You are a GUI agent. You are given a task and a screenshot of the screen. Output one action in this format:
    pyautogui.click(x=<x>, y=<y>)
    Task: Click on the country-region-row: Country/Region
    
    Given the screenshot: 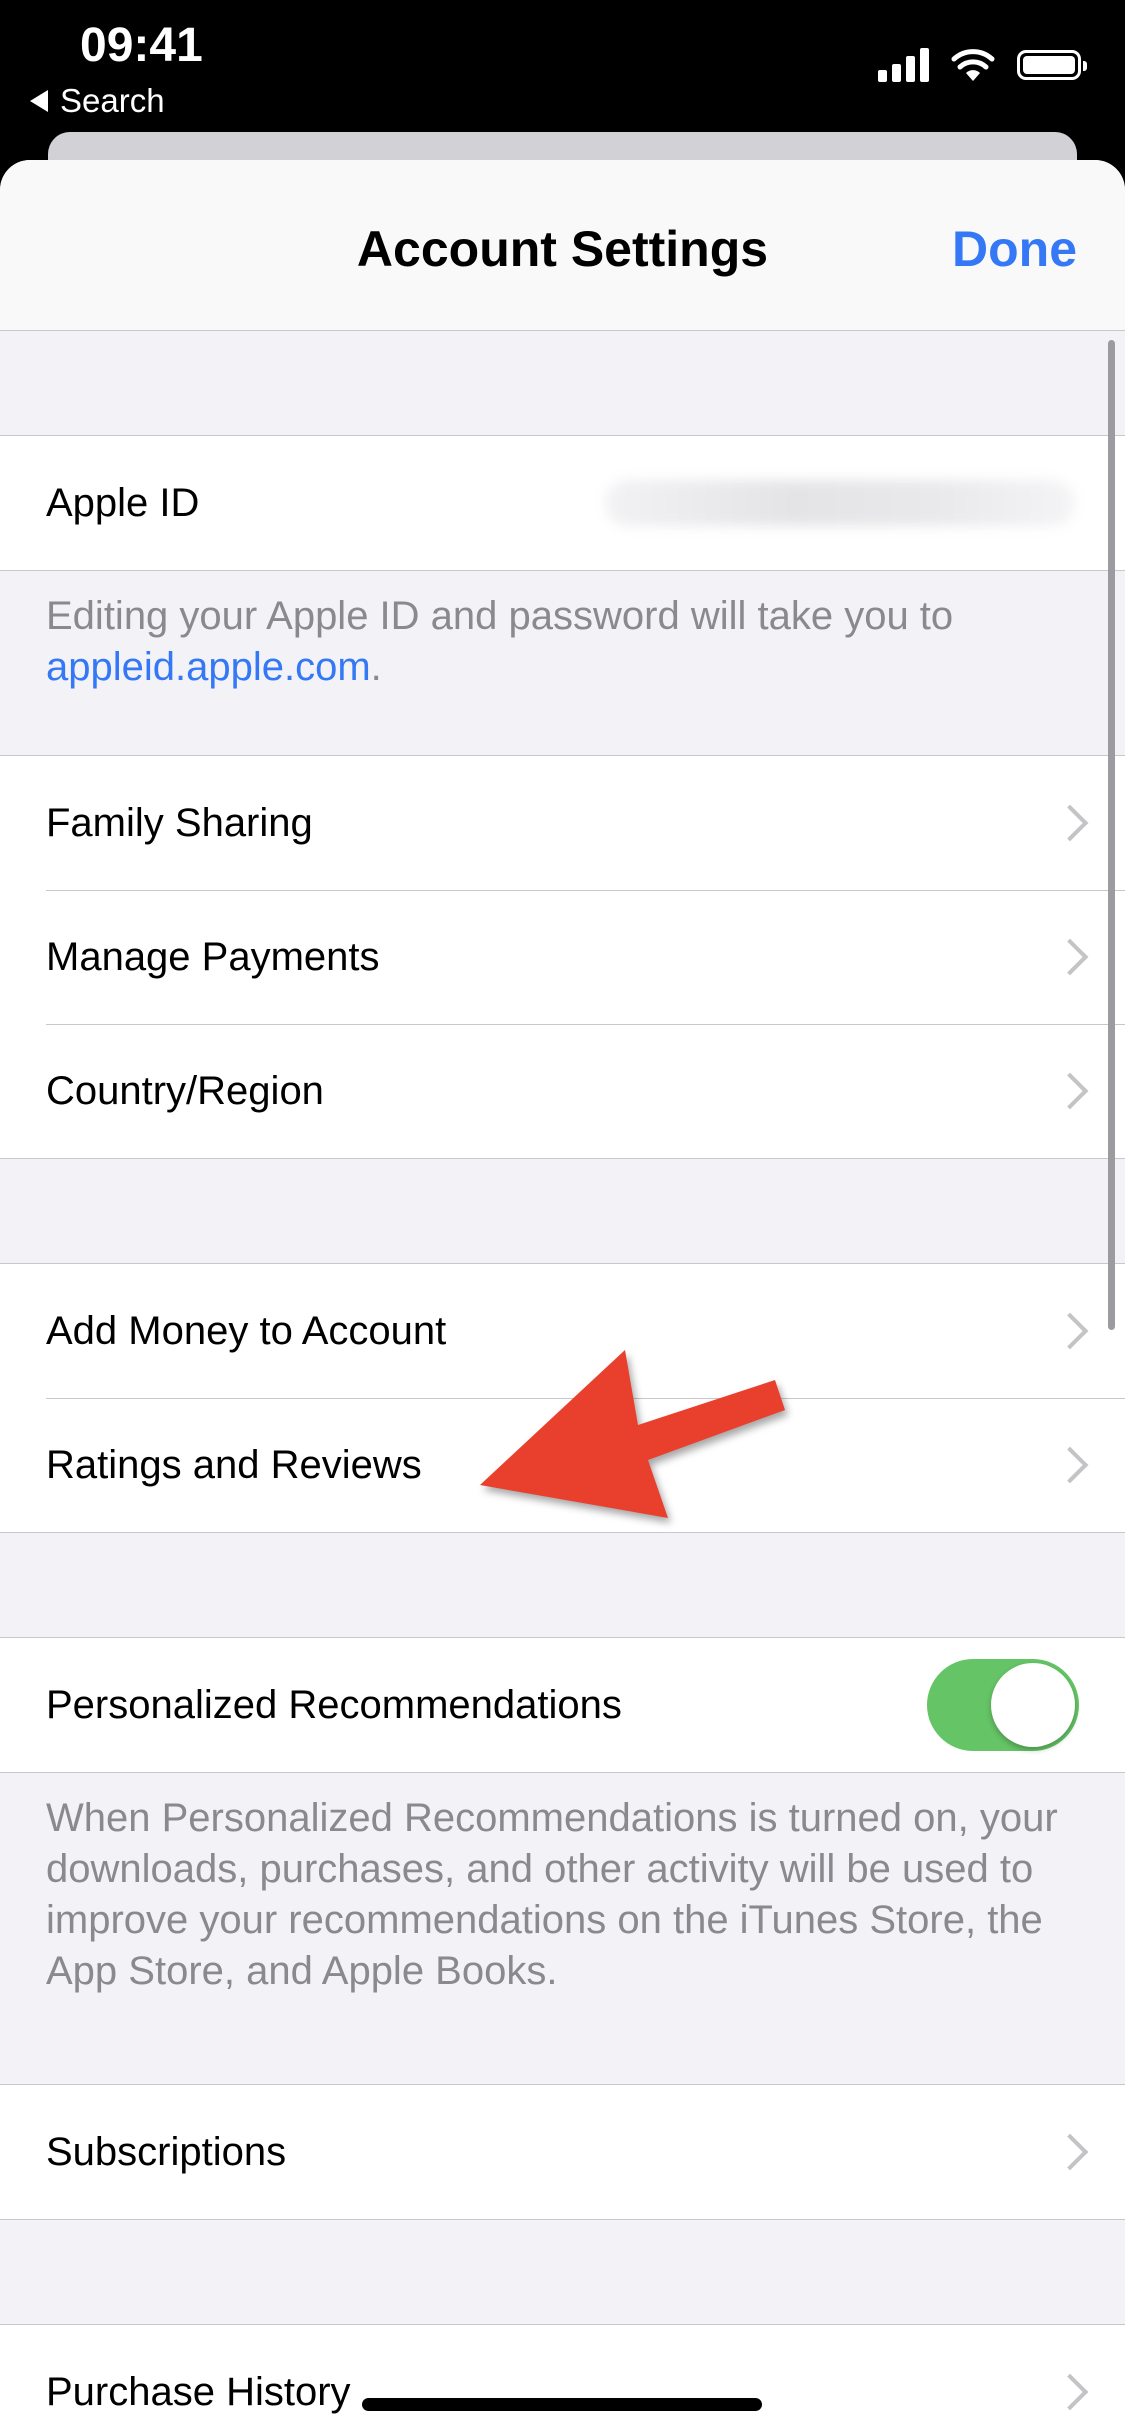 What is the action you would take?
    pyautogui.click(x=562, y=1091)
    